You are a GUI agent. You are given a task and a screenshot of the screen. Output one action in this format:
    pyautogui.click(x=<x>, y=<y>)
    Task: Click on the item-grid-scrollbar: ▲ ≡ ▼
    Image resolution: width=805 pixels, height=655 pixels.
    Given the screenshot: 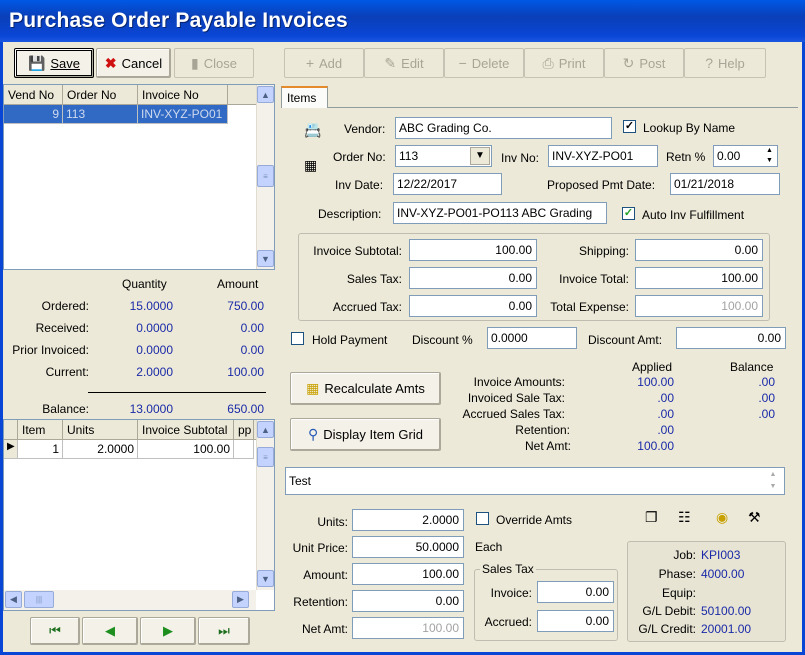 What is the action you would take?
    pyautogui.click(x=265, y=505)
    